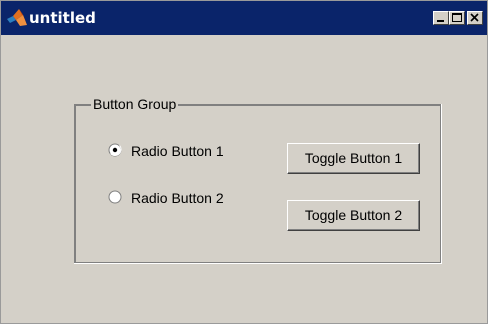  I want to click on radio-button-2-label: Radio Button 2, so click(177, 198).